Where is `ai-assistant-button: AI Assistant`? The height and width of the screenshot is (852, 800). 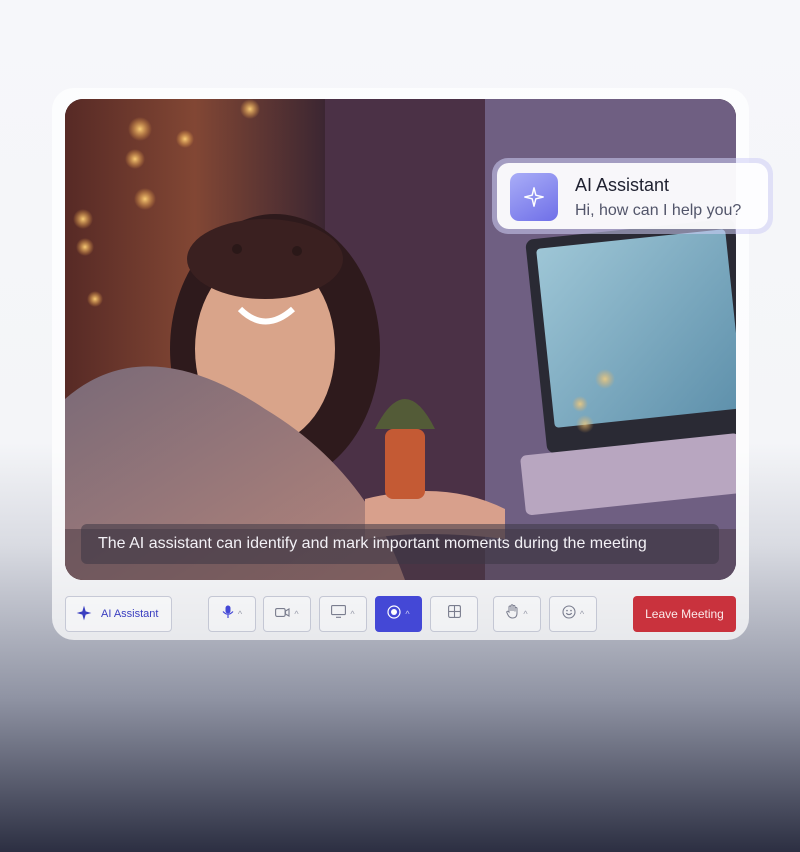
ai-assistant-button: AI Assistant is located at coordinates (118, 614).